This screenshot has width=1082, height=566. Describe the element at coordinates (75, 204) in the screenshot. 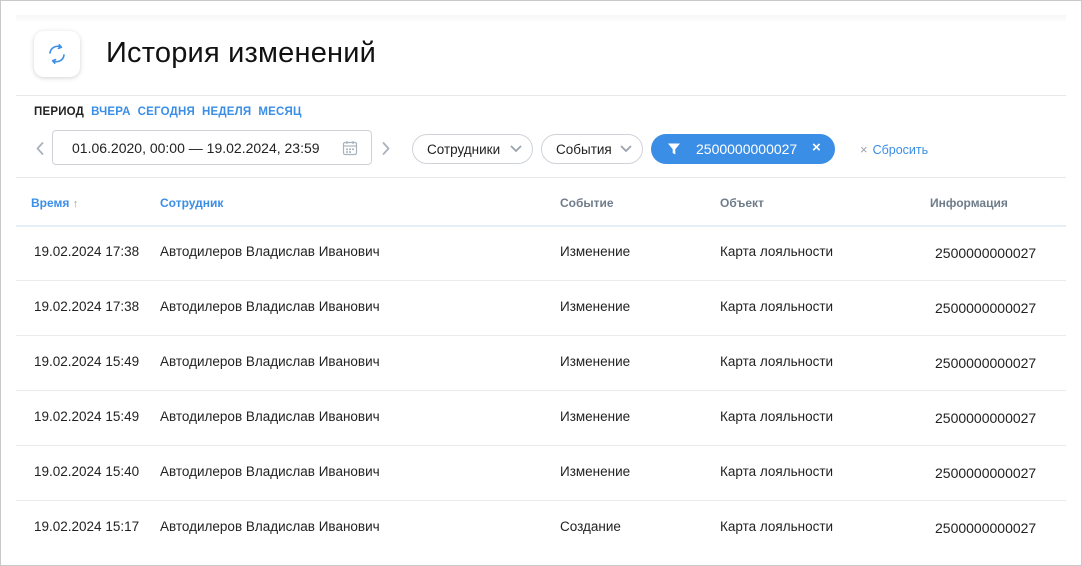

I see `sort-arrow-icon: ↑` at that location.